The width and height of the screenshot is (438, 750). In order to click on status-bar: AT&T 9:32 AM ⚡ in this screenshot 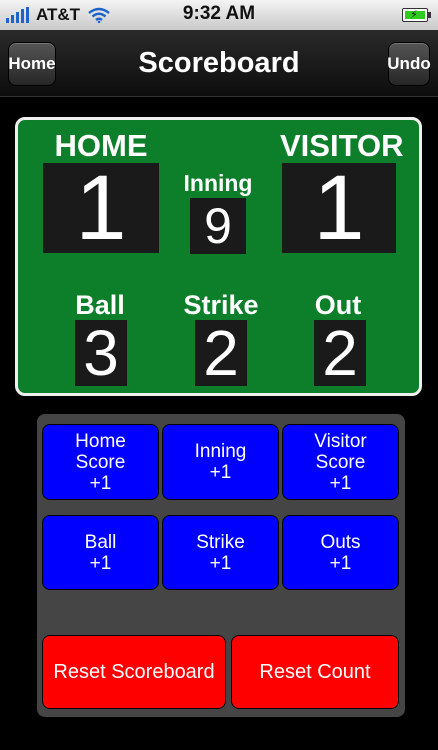, I will do `click(219, 15)`.